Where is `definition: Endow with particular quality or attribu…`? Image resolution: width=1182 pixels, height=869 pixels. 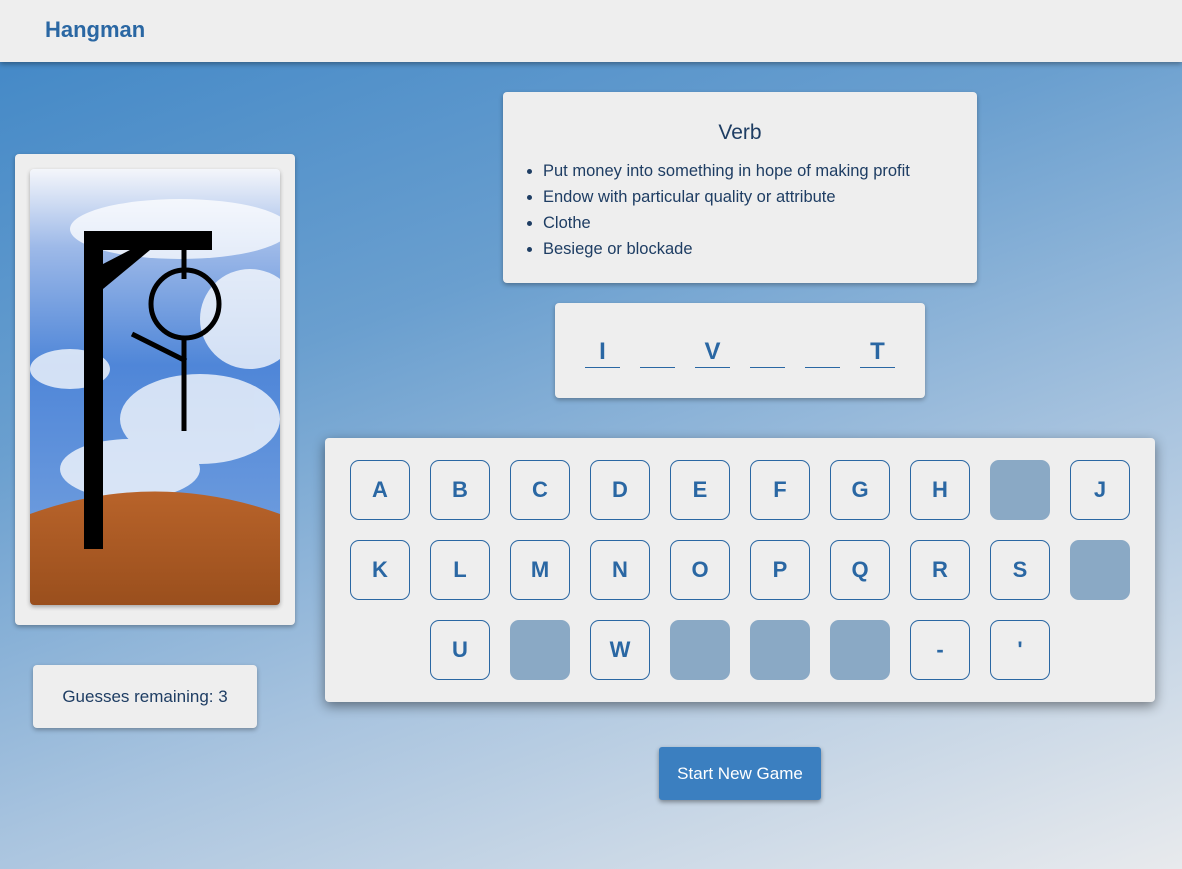 definition: Endow with particular quality or attribu… is located at coordinates (760, 197).